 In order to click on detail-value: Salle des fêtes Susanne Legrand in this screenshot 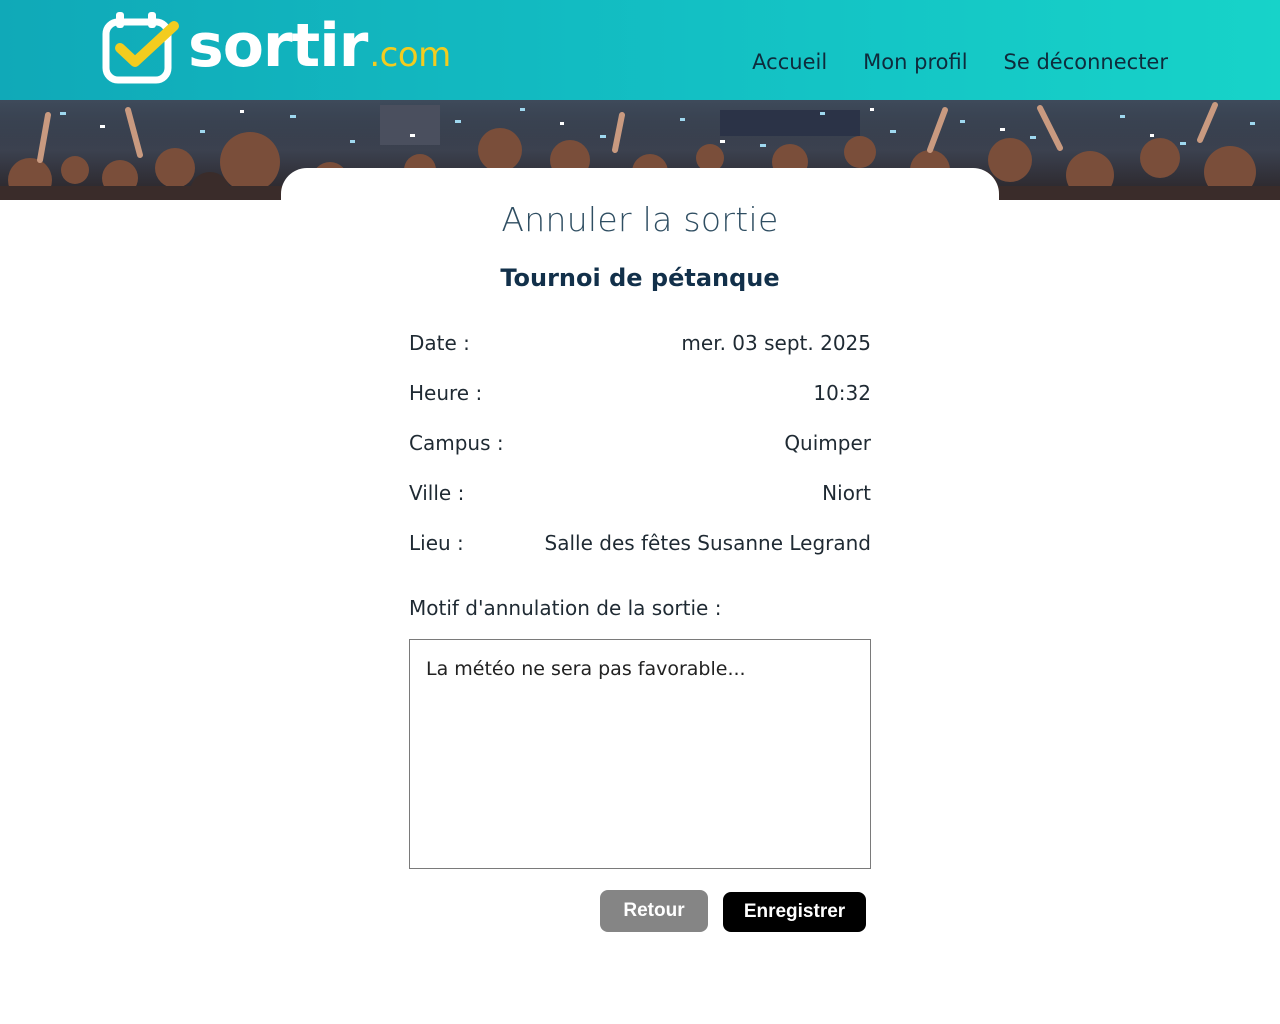, I will do `click(707, 543)`.